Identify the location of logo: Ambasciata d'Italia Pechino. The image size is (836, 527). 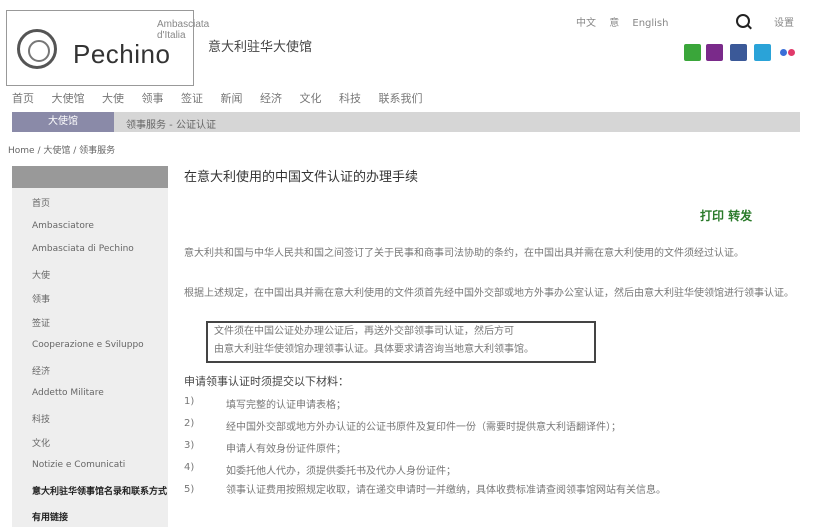
(107, 48).